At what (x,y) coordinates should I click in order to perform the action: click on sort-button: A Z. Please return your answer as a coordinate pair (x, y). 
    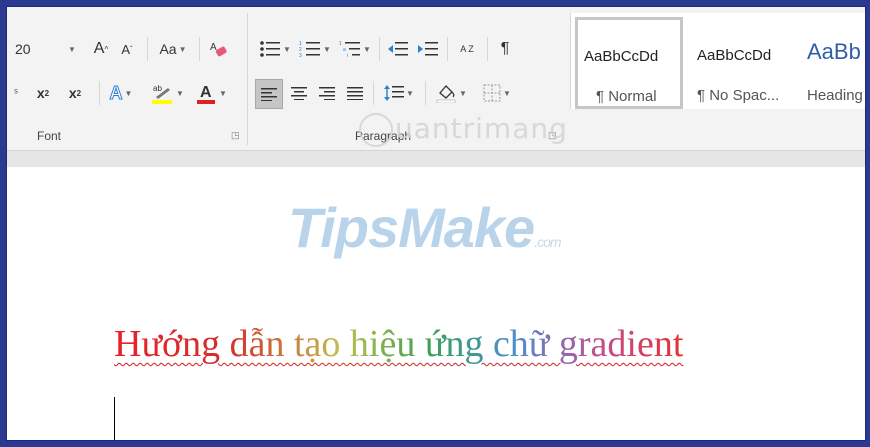
    Looking at the image, I should click on (467, 49).